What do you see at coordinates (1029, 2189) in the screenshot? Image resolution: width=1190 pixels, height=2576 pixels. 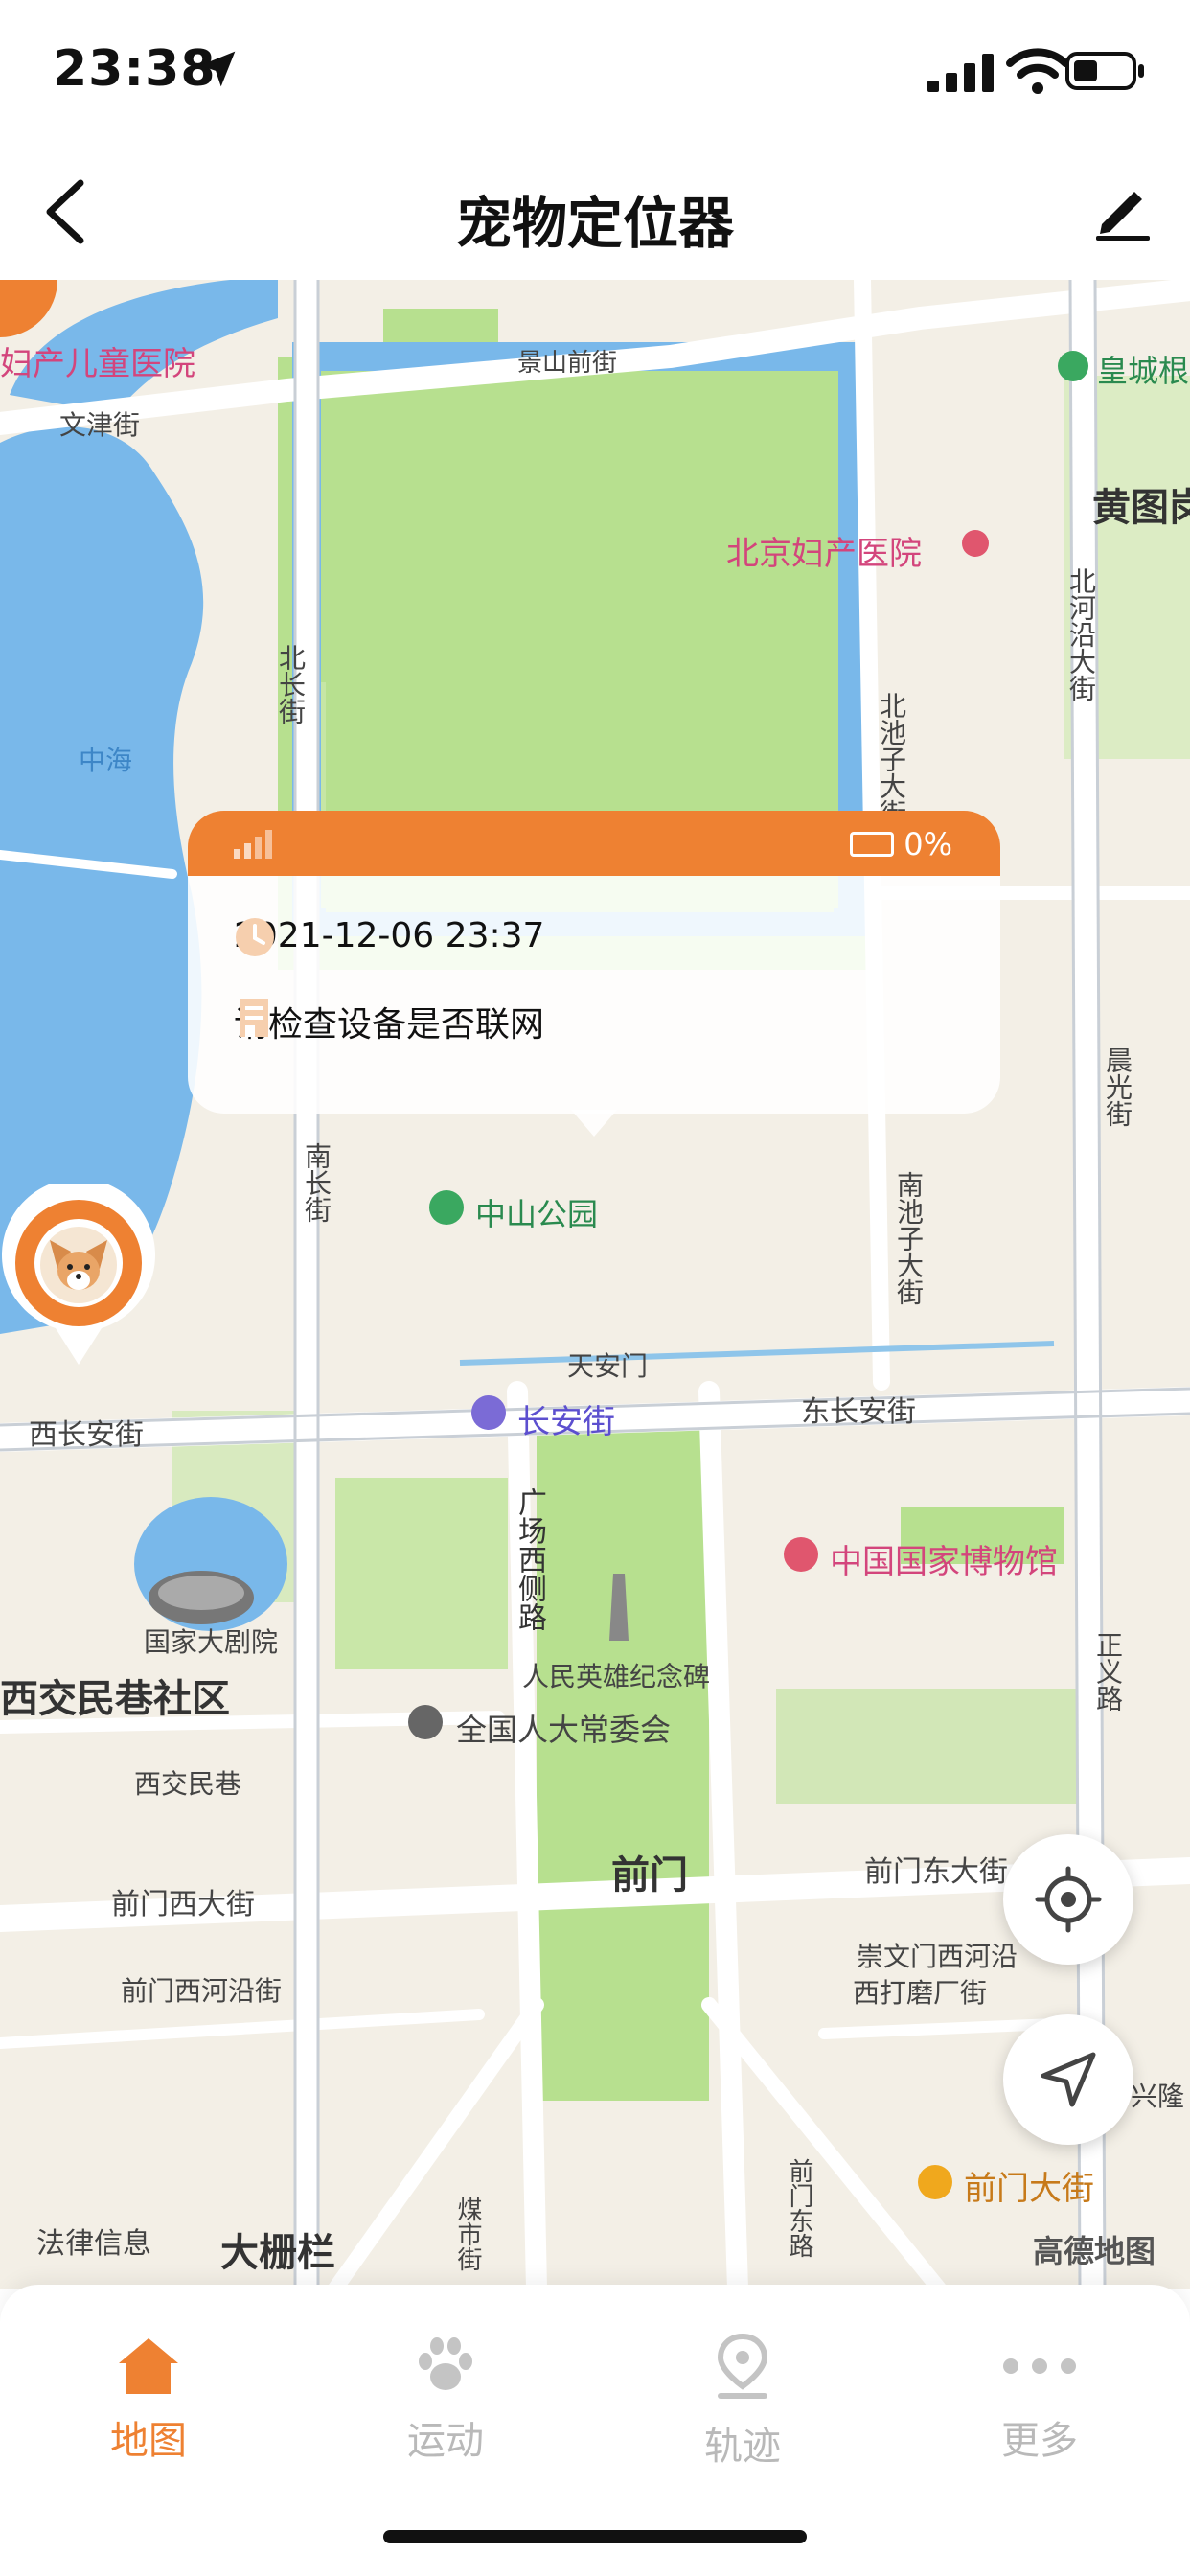 I see `map-label: 前门大街` at bounding box center [1029, 2189].